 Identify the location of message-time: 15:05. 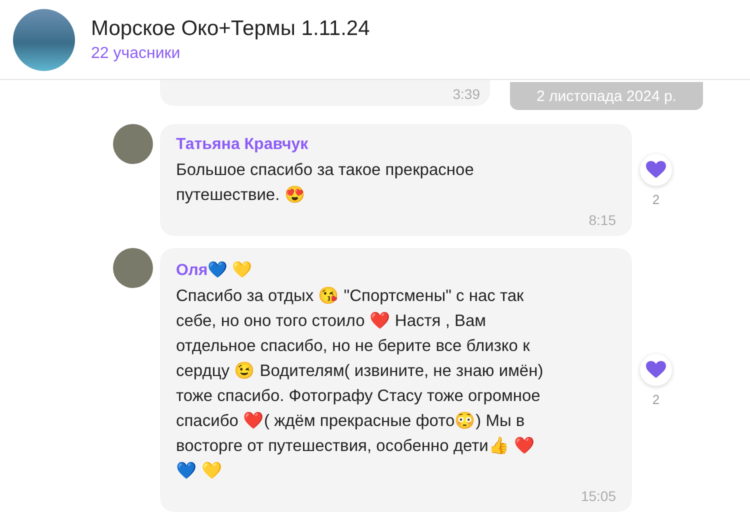
(598, 496).